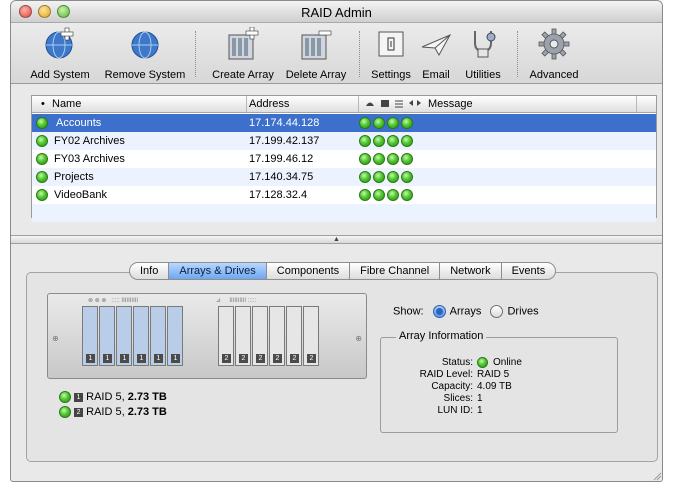  Describe the element at coordinates (113, 397) in the screenshot. I see `array-1-legend: 1 RAID 5, 2.73 TB` at that location.